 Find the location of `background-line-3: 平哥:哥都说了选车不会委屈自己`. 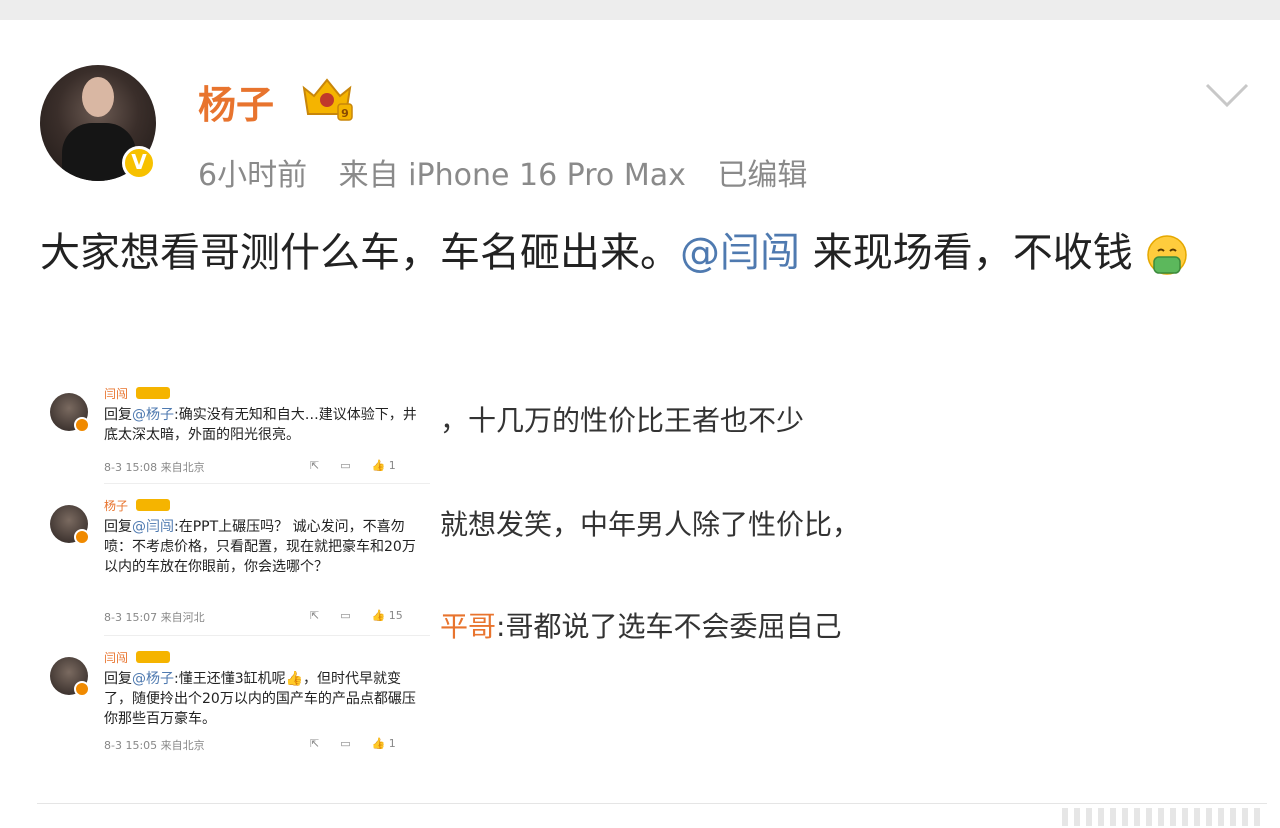

background-line-3: 平哥:哥都说了选车不会委屈自己 is located at coordinates (640, 625).